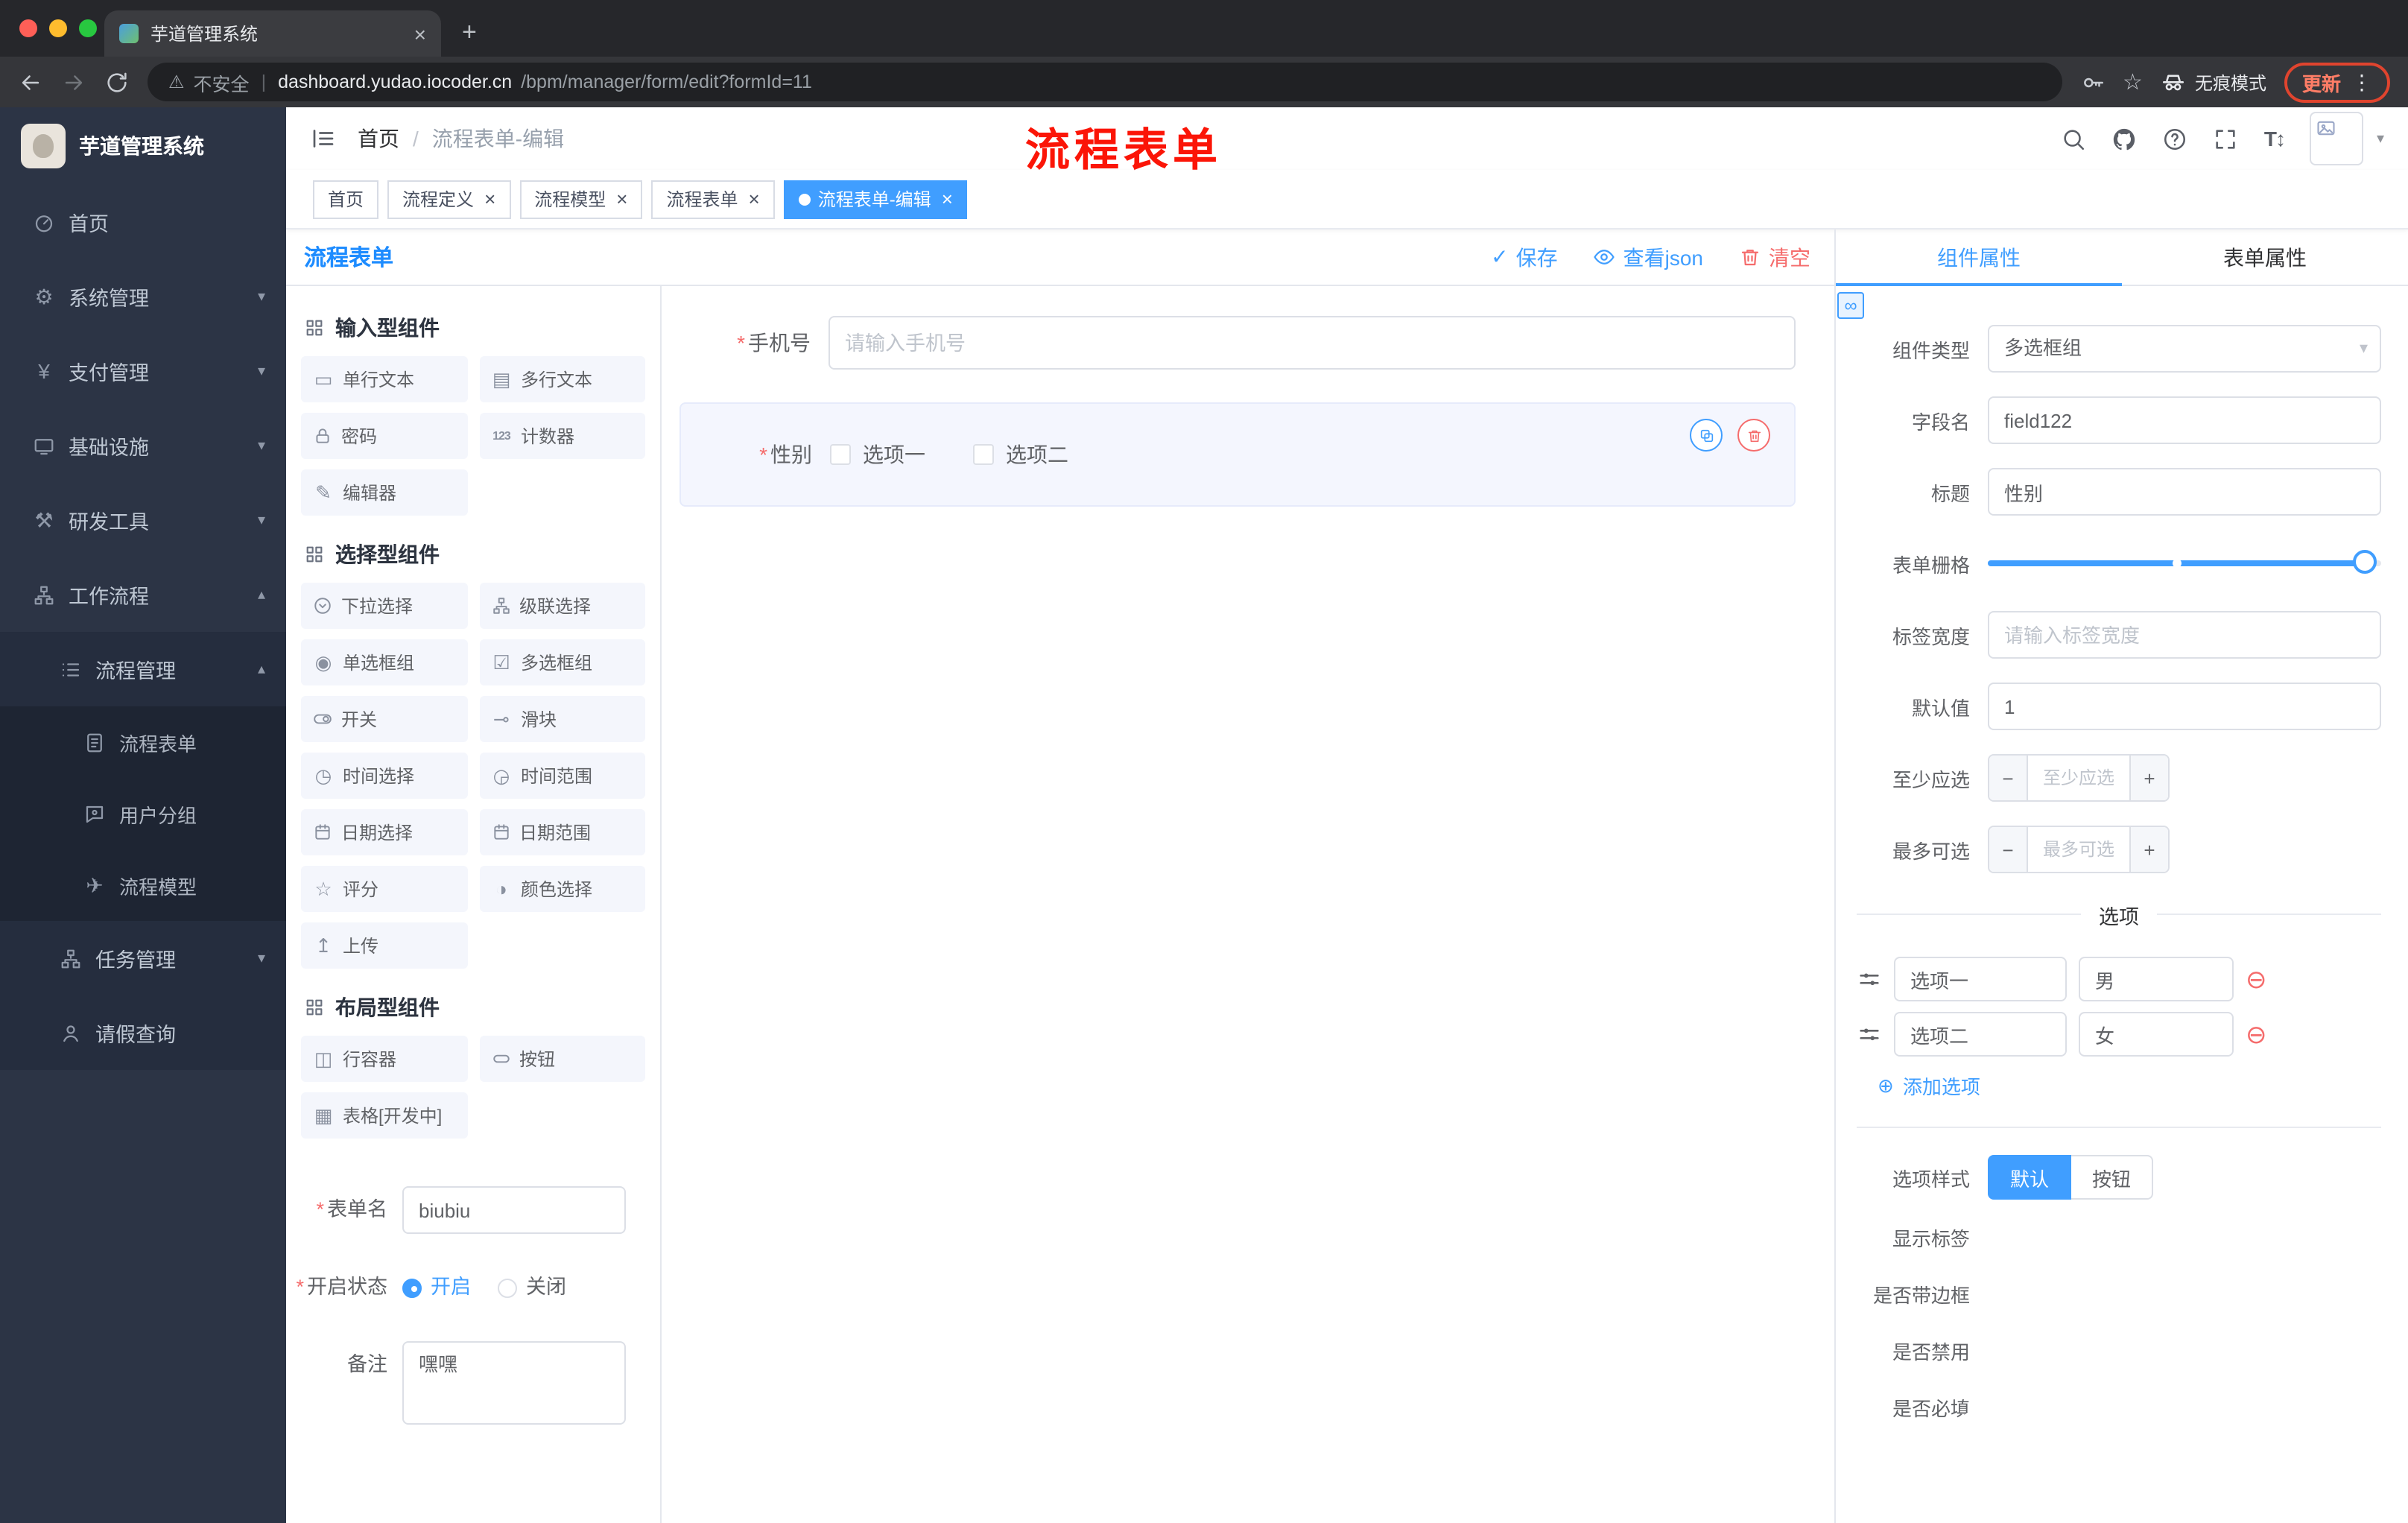 This screenshot has width=2408, height=1523. I want to click on tab-close-icon: ×, so click(420, 34).